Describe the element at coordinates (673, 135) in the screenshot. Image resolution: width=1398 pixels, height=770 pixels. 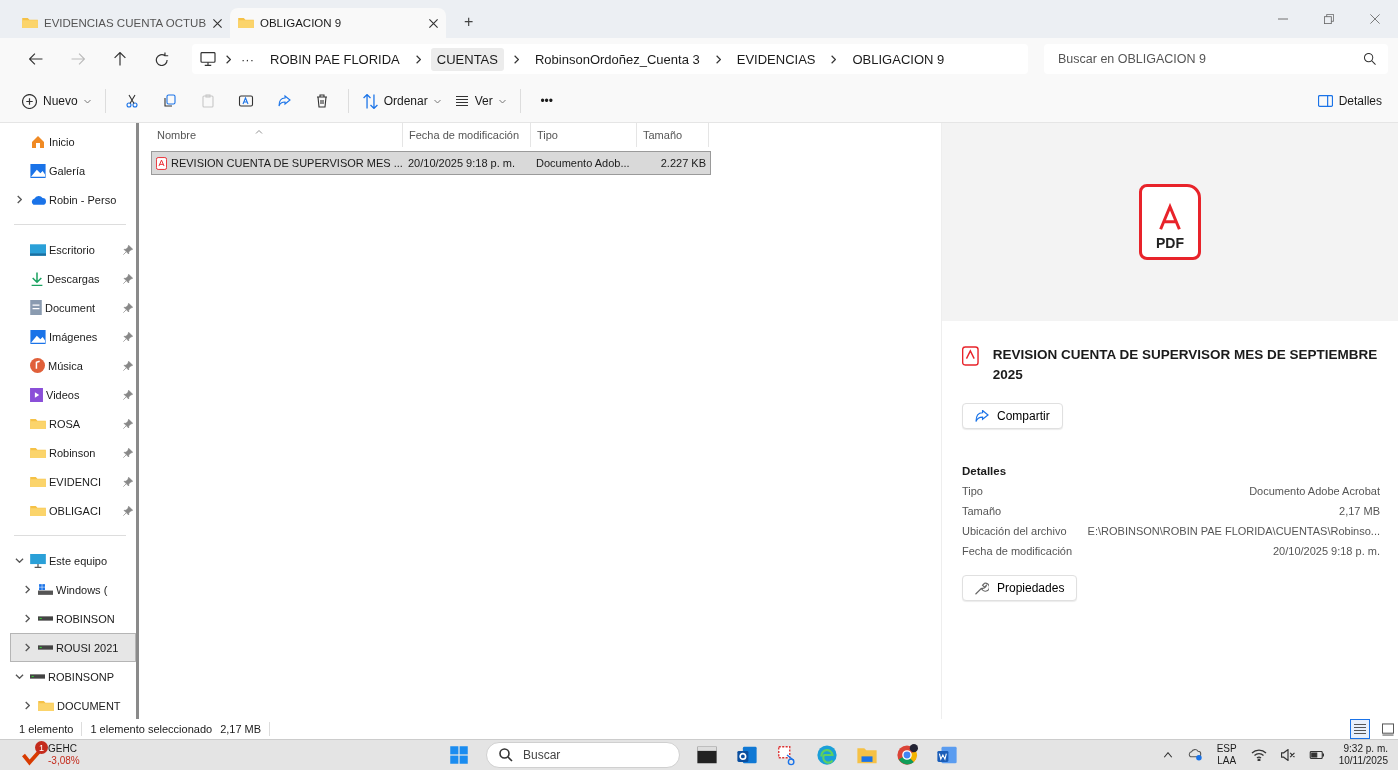
I see `column-header: Tamaño` at that location.